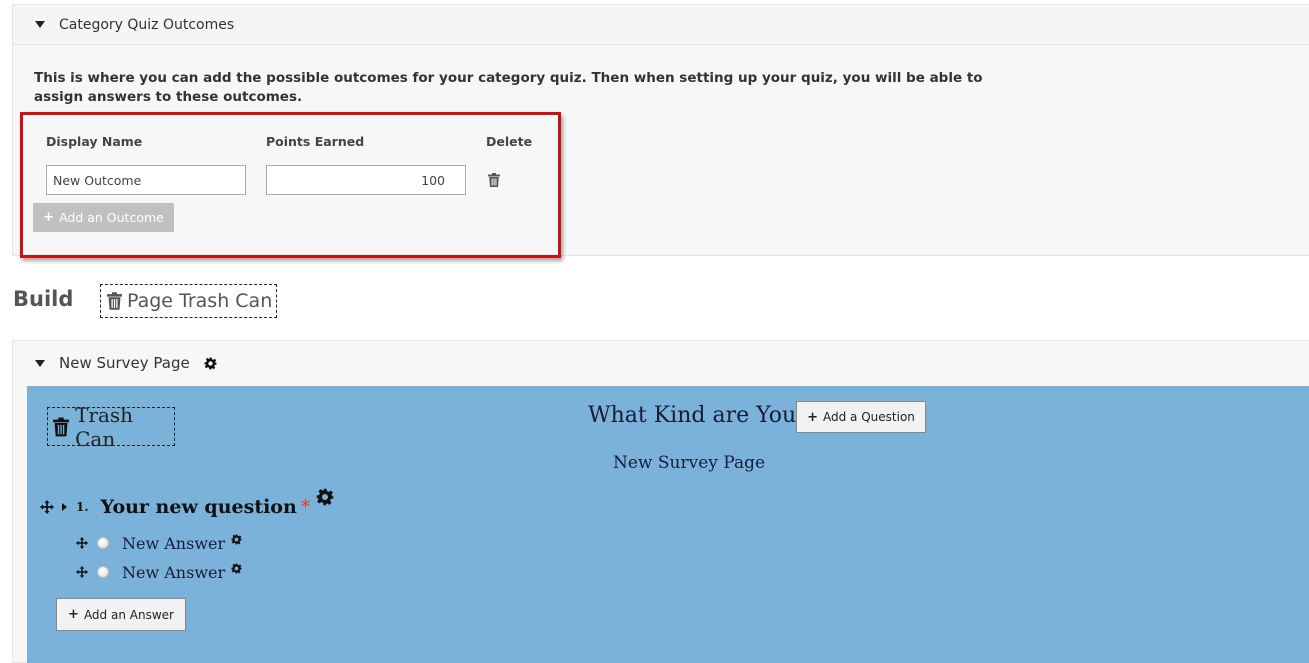 Image resolution: width=1309 pixels, height=663 pixels. I want to click on question-number: 1., so click(82, 507).